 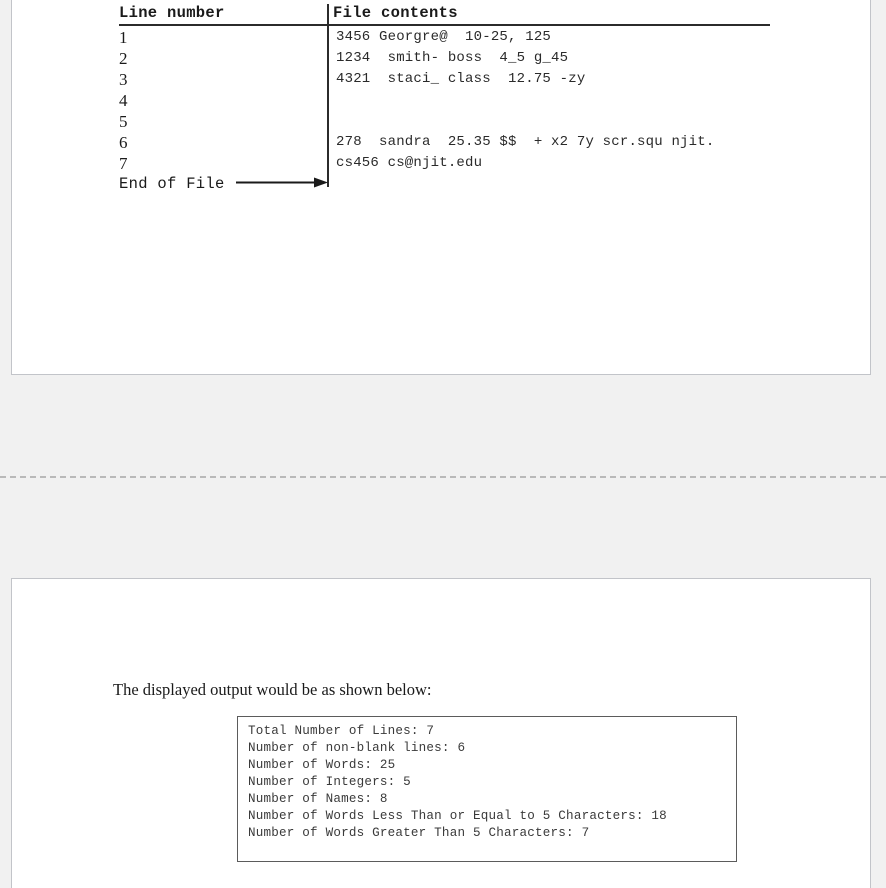 What do you see at coordinates (282, 182) in the screenshot?
I see `arrow-right-icon` at bounding box center [282, 182].